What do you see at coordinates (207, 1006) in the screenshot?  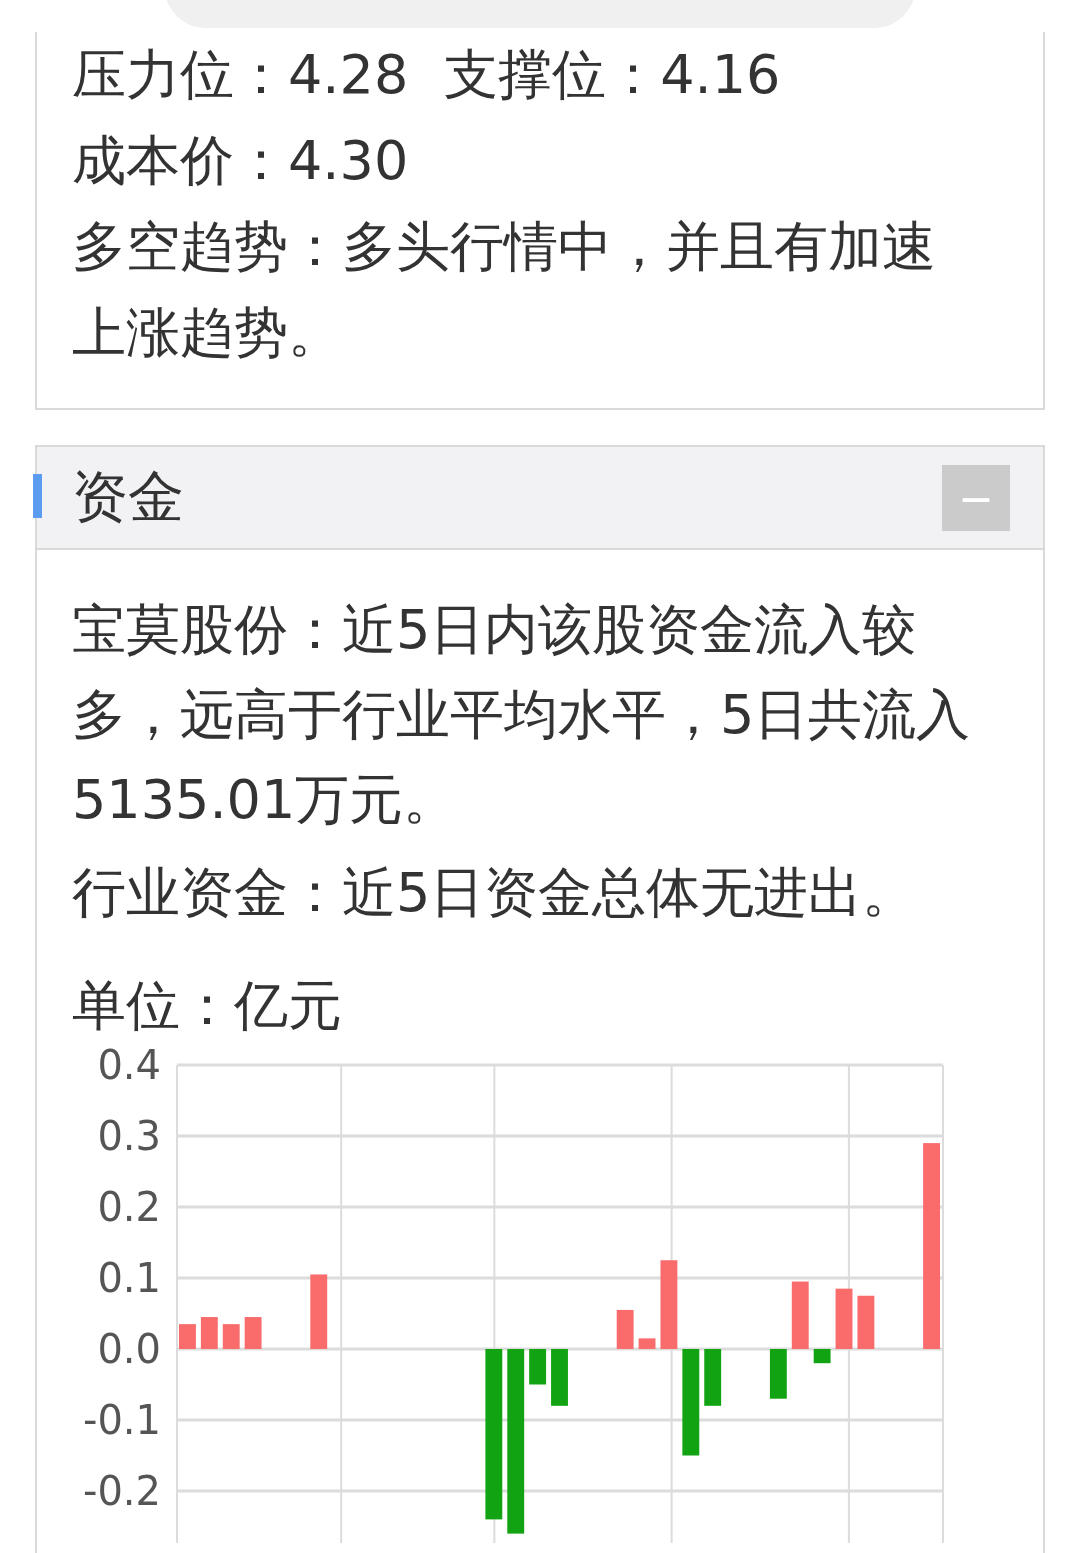 I see `unit-label: 单位：亿元` at bounding box center [207, 1006].